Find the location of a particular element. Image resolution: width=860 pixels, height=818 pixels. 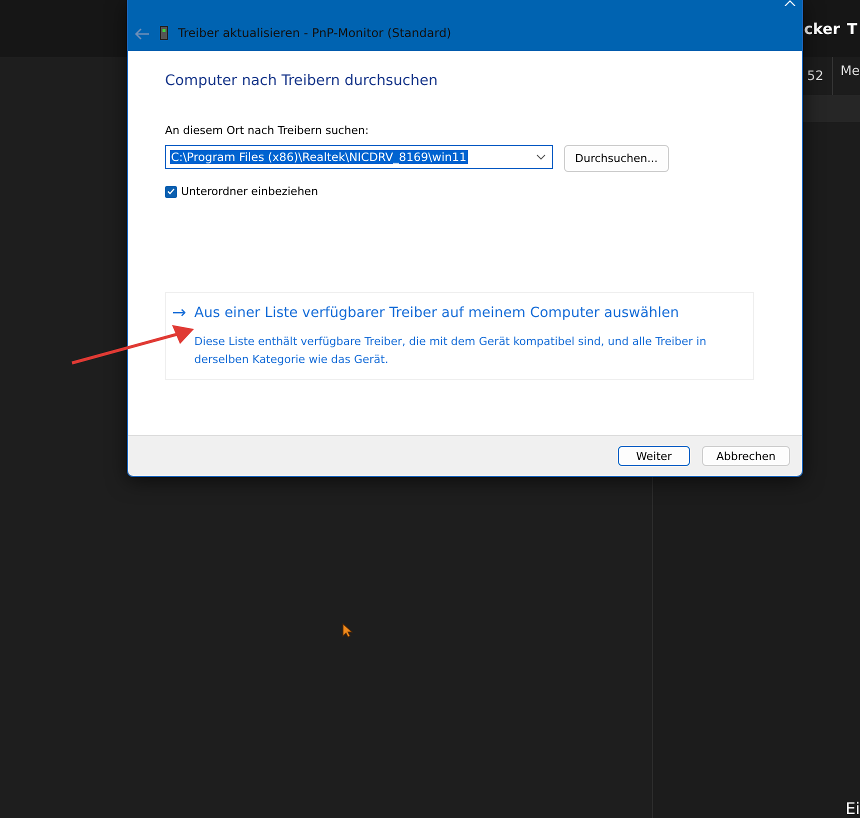

next-button: Weiter is located at coordinates (654, 456).